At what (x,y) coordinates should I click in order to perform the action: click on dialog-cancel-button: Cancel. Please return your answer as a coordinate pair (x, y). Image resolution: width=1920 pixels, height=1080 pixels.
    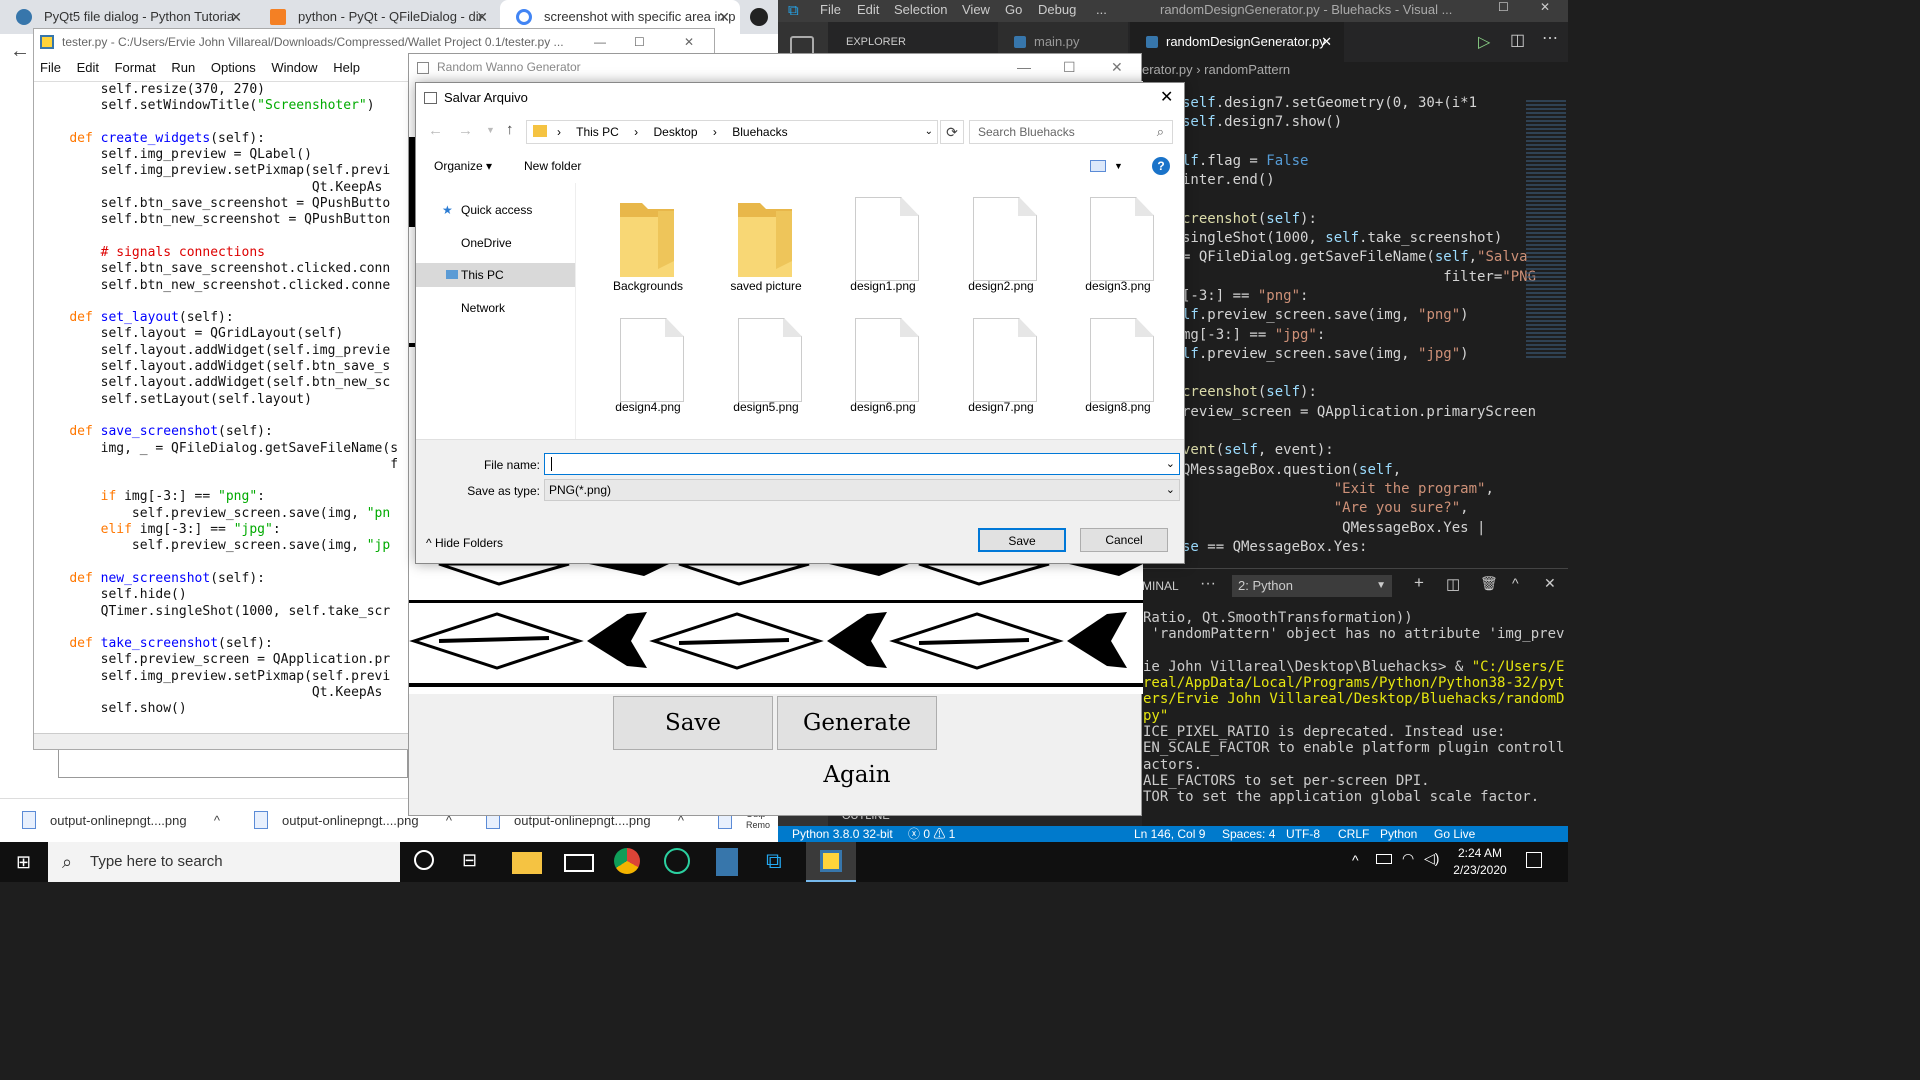
    Looking at the image, I should click on (1124, 540).